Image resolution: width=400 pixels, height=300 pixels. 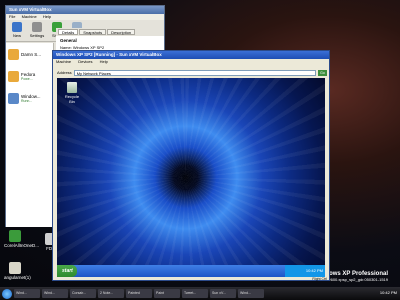 What do you see at coordinates (167, 293) in the screenshot?
I see `taskbar-button: Paint` at bounding box center [167, 293].